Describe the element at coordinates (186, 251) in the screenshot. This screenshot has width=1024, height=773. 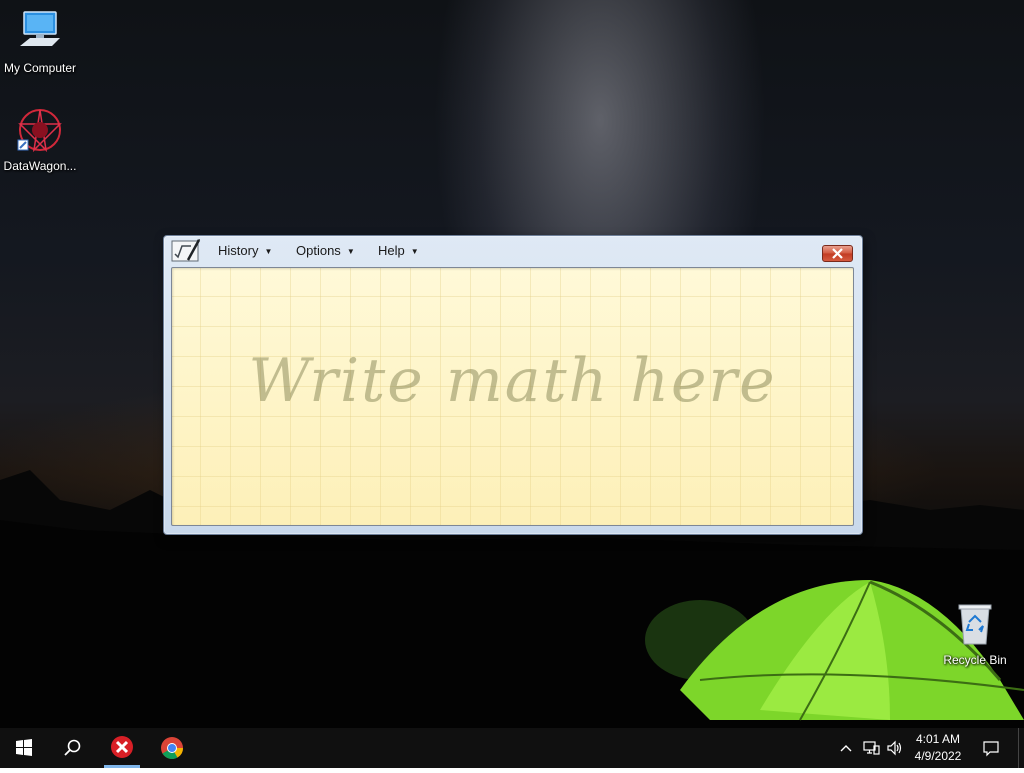
I see `math-input-panel-icon` at that location.